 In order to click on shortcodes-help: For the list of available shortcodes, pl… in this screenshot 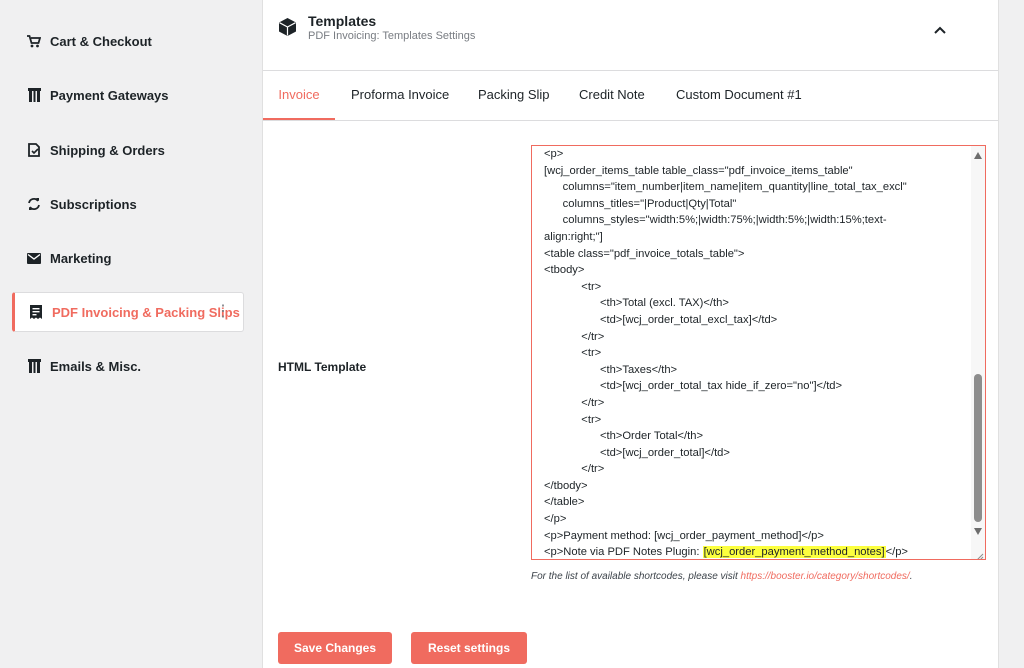, I will do `click(722, 576)`.